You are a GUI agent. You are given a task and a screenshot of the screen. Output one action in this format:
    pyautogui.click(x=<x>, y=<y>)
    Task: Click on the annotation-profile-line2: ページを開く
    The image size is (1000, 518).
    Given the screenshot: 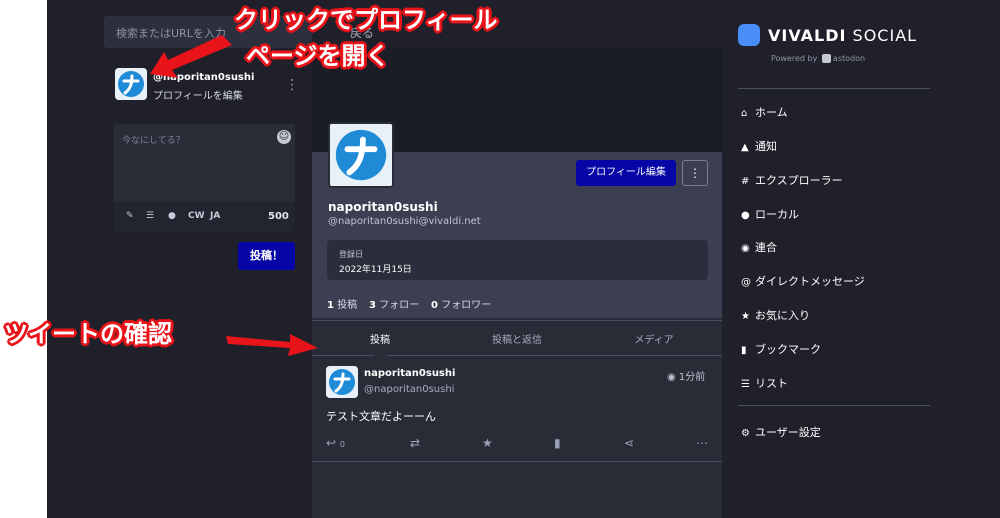 What is the action you would take?
    pyautogui.click(x=318, y=56)
    